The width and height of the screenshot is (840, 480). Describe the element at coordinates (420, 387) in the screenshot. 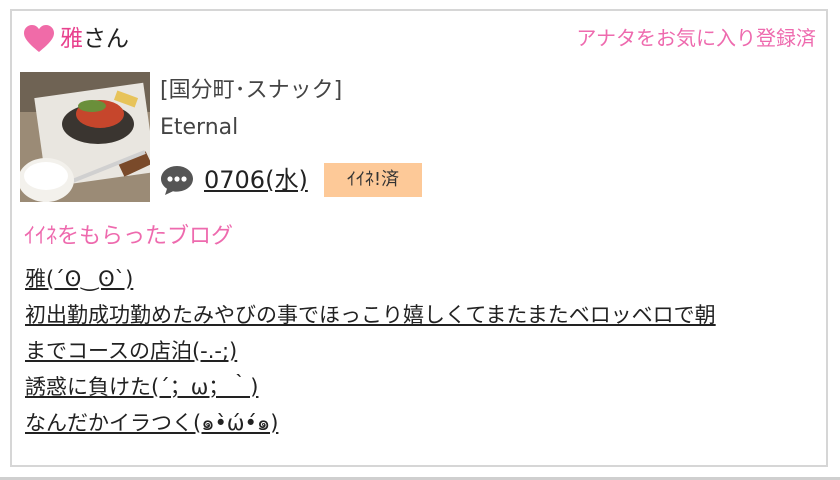

I see `blog-link: 誘惑に負けた(´；ω；｀)` at that location.